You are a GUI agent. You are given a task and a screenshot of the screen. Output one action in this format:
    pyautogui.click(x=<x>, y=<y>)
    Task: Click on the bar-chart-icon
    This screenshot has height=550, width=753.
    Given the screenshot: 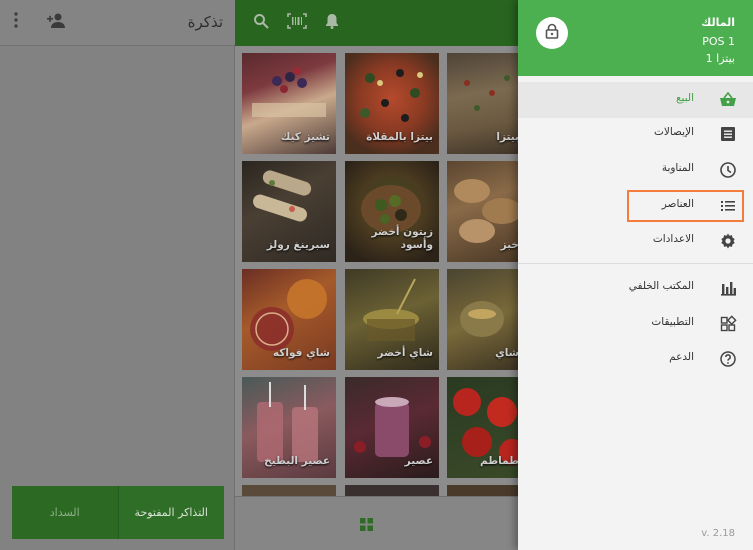 What is the action you would take?
    pyautogui.click(x=728, y=288)
    